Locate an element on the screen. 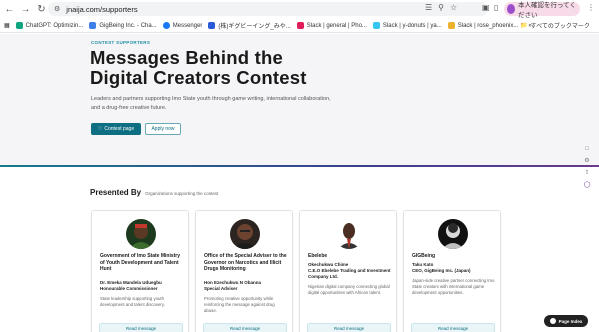 Image resolution: width=599 pixels, height=332 pixels. presented-subheading: Organizations supporting the contest is located at coordinates (182, 193).